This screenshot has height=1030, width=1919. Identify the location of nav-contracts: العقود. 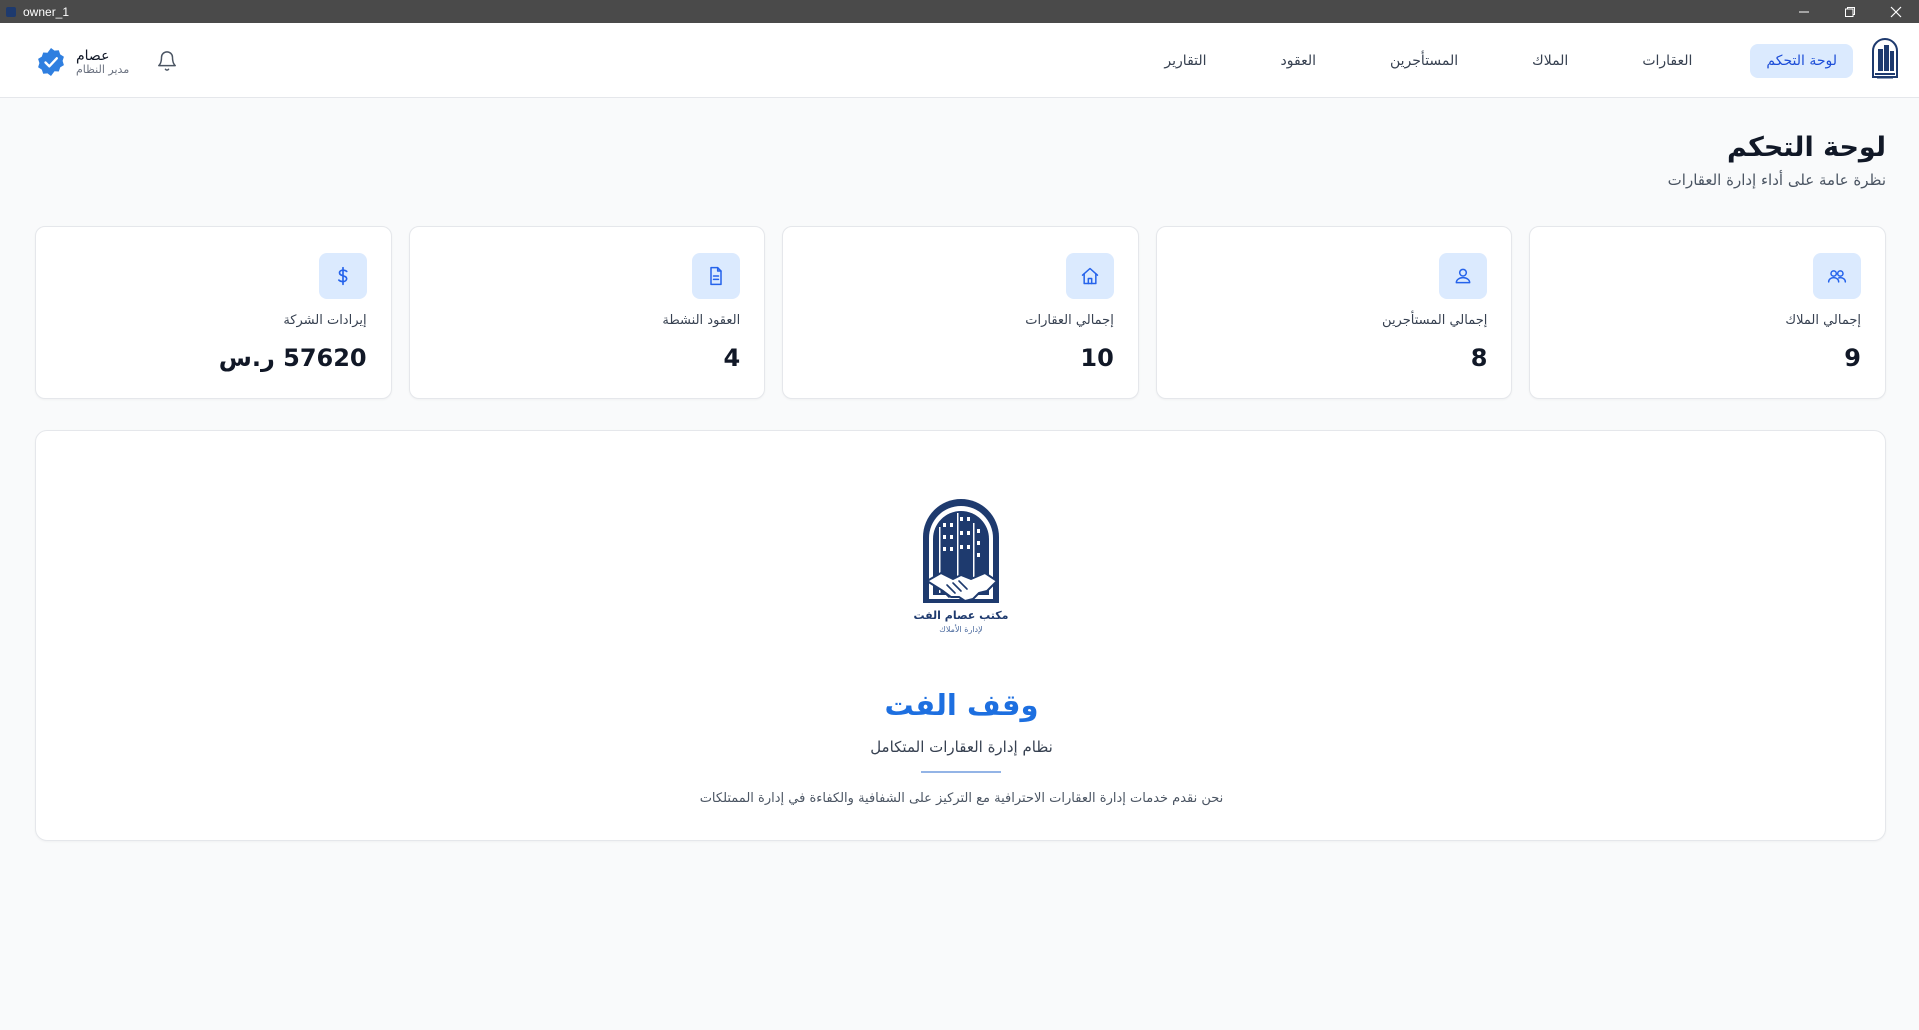
(1298, 61).